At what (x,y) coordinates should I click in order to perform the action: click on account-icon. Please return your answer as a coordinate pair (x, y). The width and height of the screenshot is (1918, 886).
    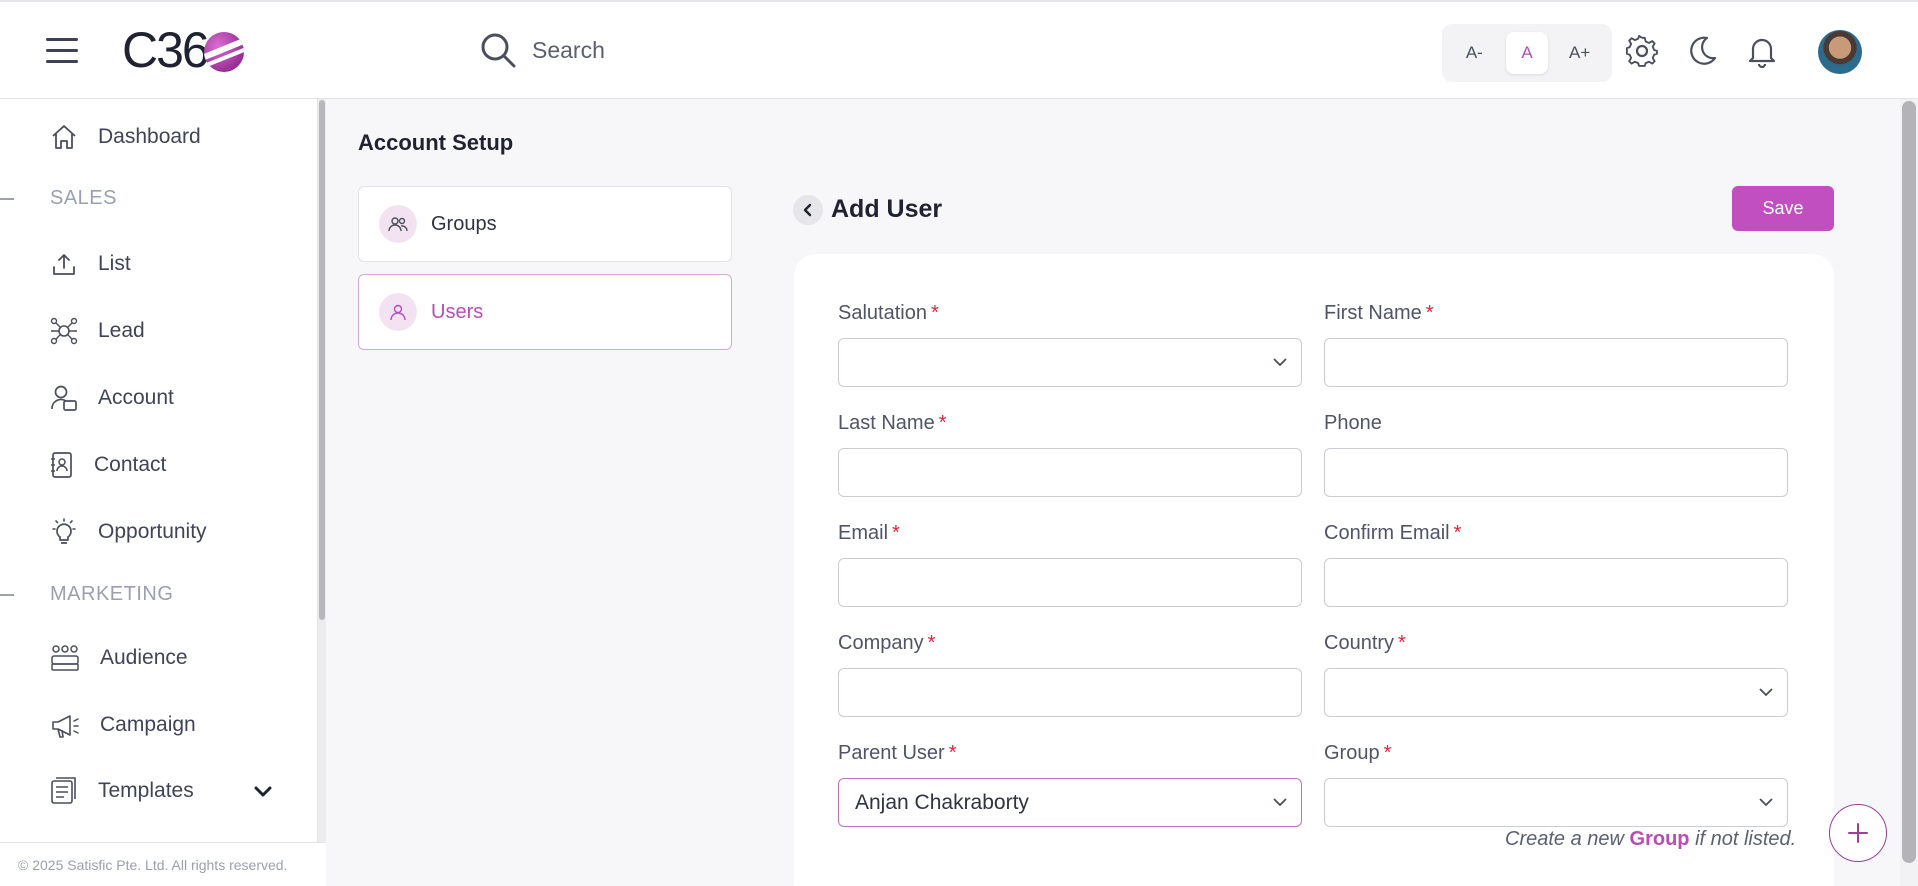
    Looking at the image, I should click on (64, 398).